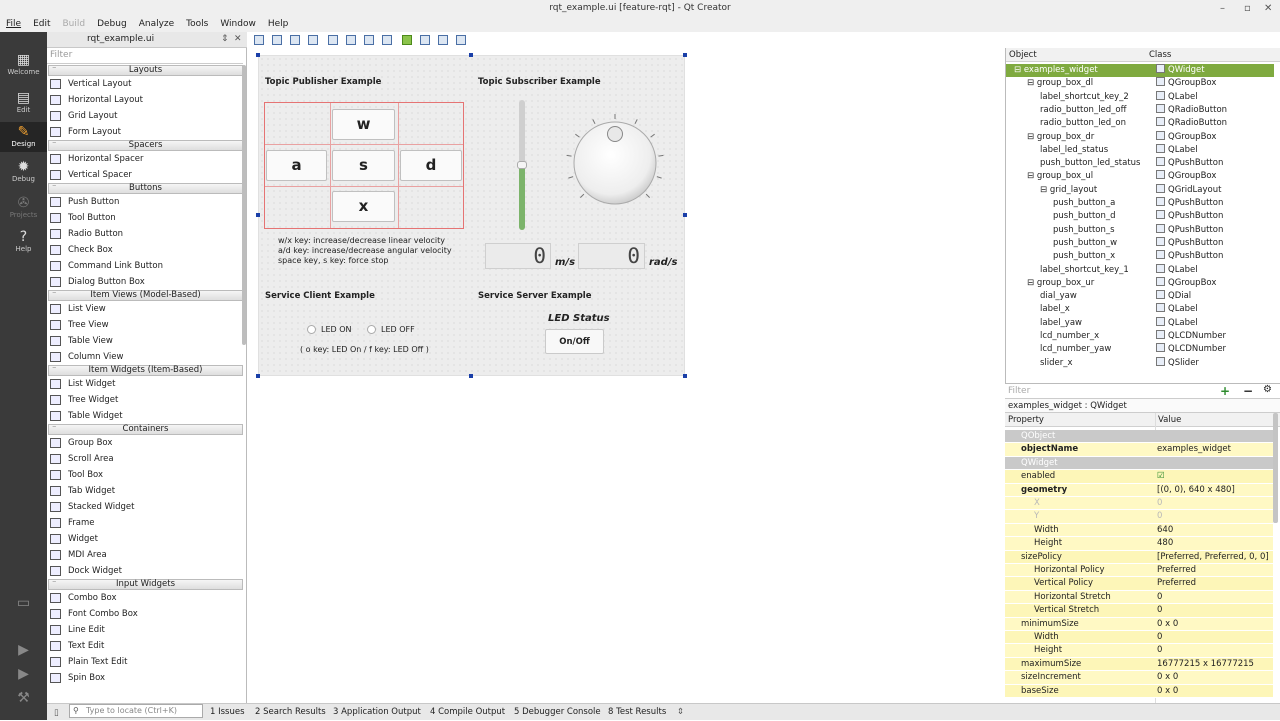 The image size is (1280, 721). What do you see at coordinates (1140, 243) in the screenshot?
I see `object-tree-row: push_button_w QPushButton` at bounding box center [1140, 243].